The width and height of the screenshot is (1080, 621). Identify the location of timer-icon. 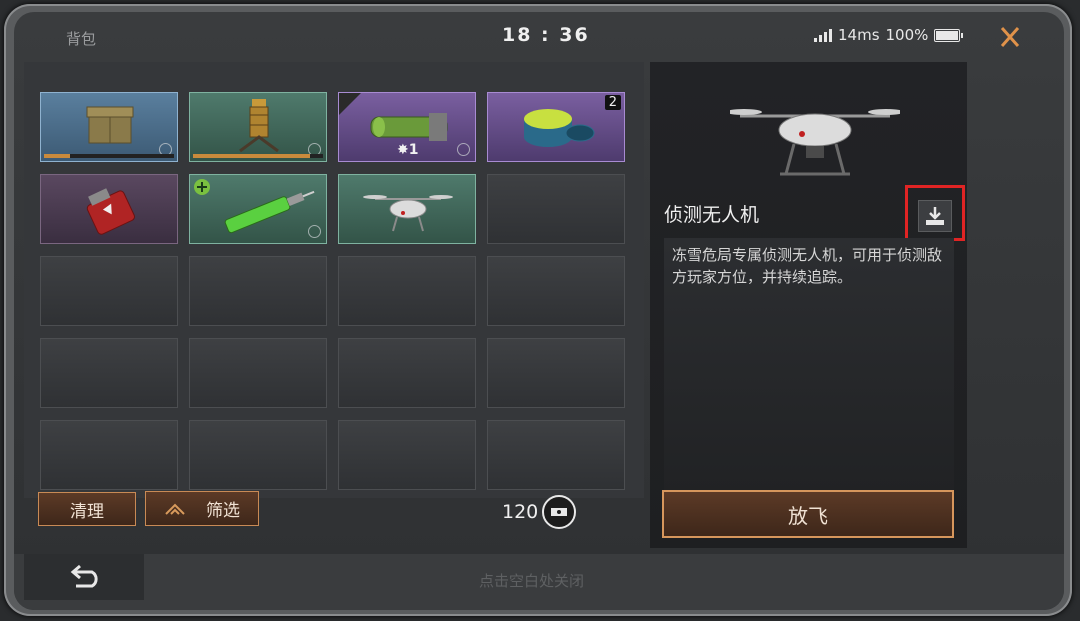
(314, 231).